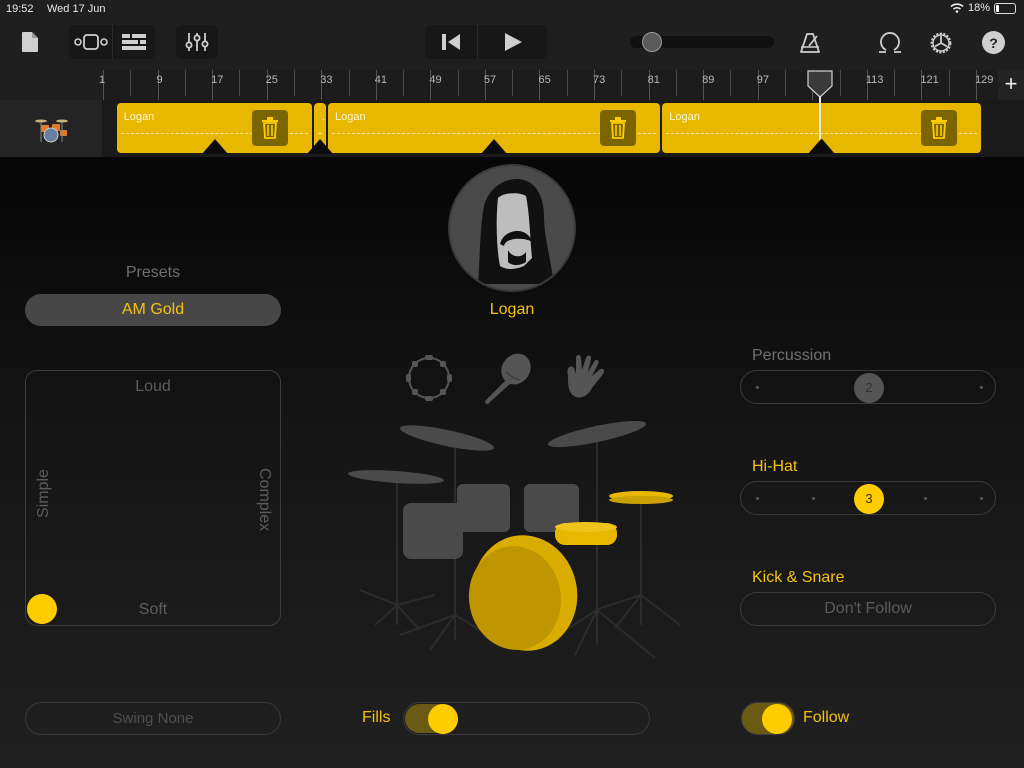 The width and height of the screenshot is (1024, 768). I want to click on live-loops-button, so click(134, 42).